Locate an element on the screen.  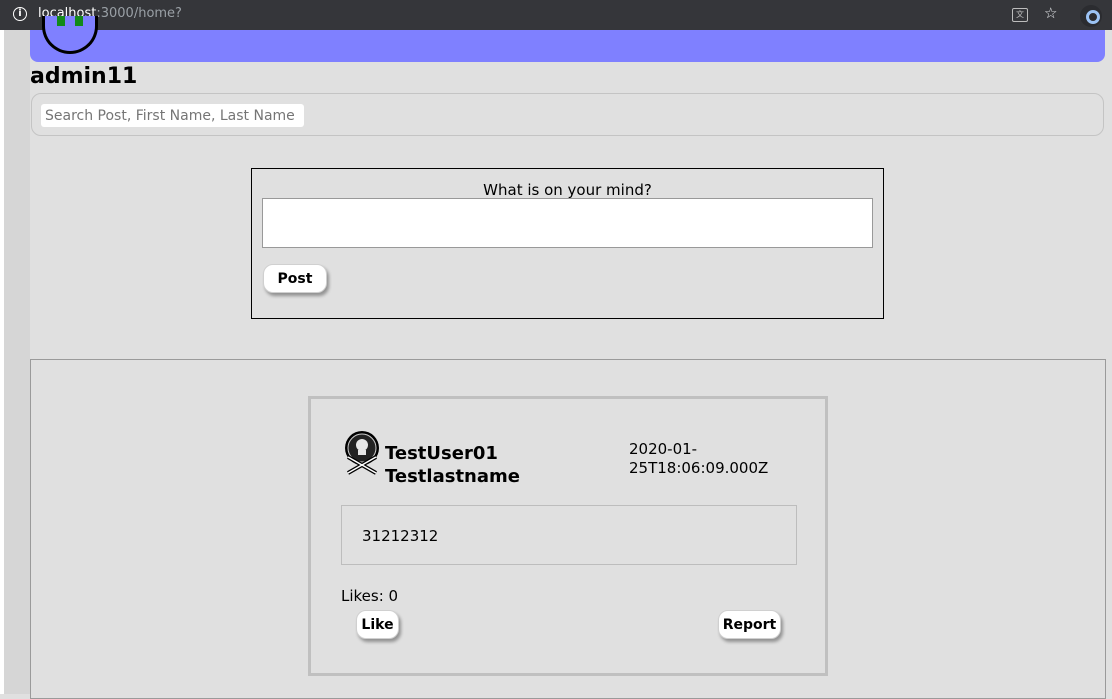
avatar-icon is located at coordinates (362, 453).